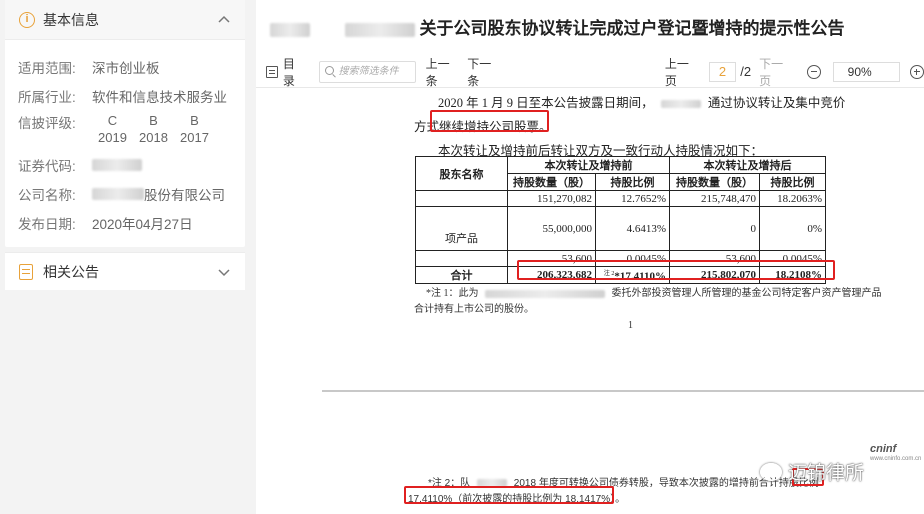 This screenshot has width=924, height=514. I want to click on footnote: 合计持有上市公司的股份。, so click(474, 309).